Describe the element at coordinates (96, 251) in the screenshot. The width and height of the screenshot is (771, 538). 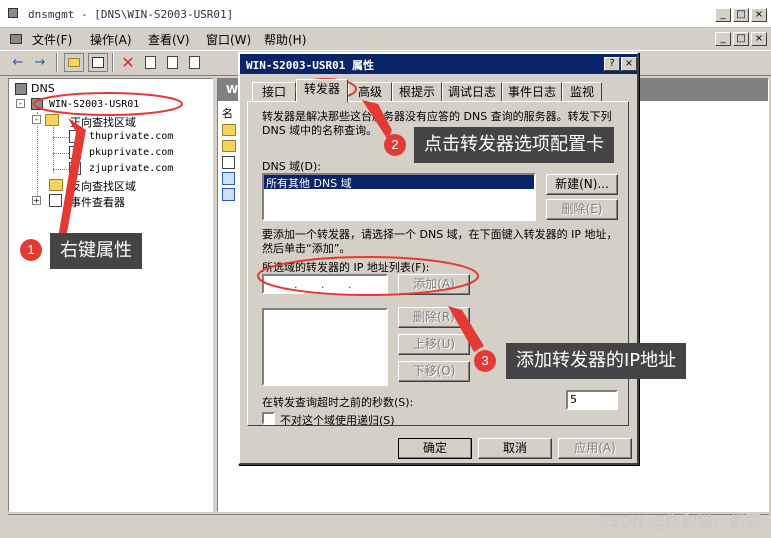
I see `annotation-callout-1: 右键属性` at that location.